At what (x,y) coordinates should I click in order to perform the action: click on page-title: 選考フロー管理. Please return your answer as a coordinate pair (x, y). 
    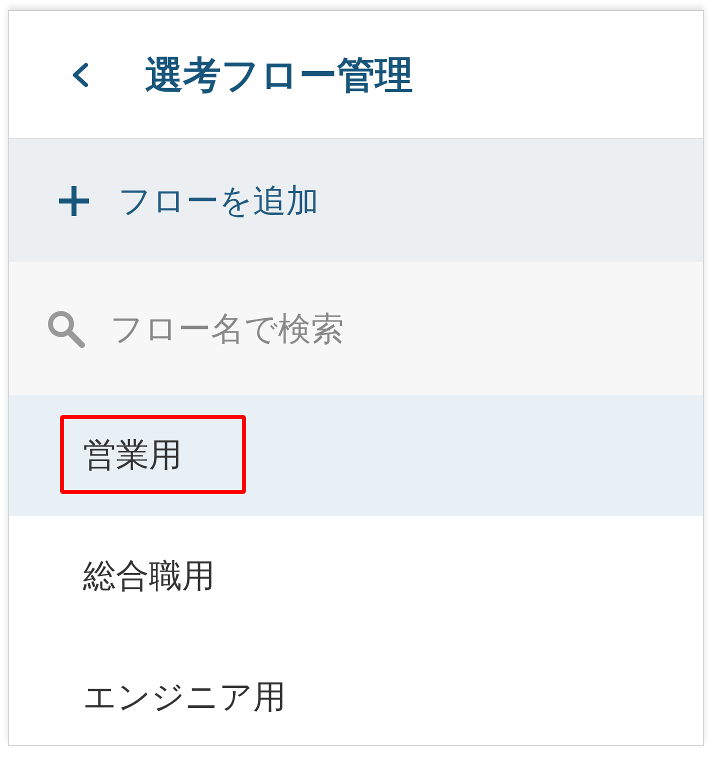
    Looking at the image, I should click on (279, 75).